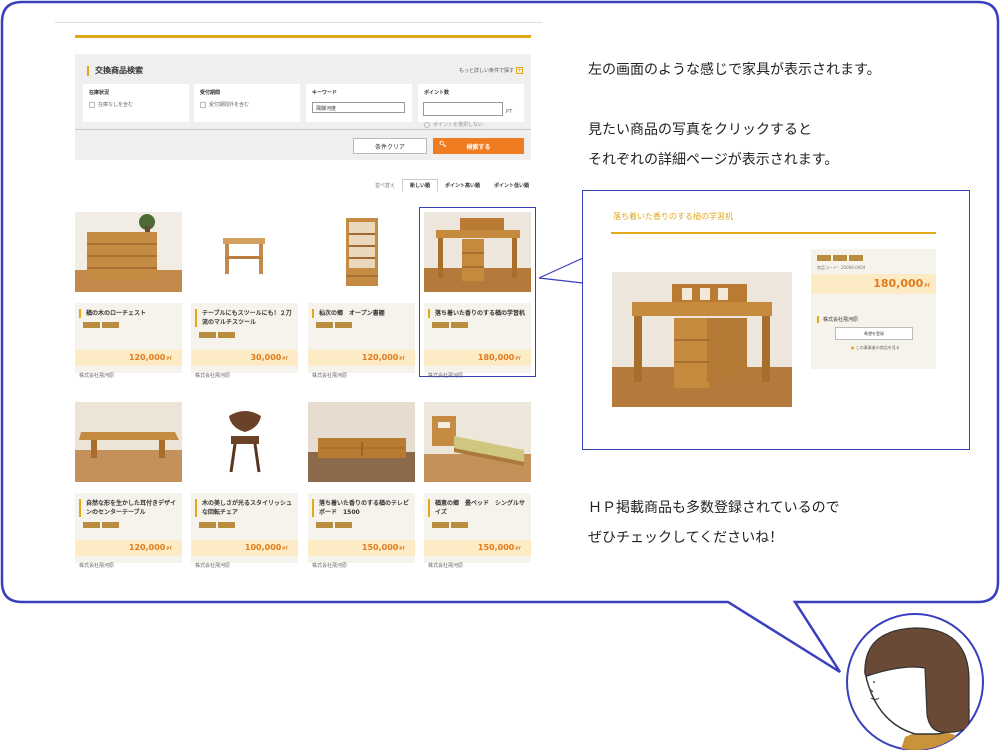 This screenshot has width=1000, height=750. What do you see at coordinates (462, 185) in the screenshot?
I see `sort-tab-points-high: ポイント高い順` at bounding box center [462, 185].